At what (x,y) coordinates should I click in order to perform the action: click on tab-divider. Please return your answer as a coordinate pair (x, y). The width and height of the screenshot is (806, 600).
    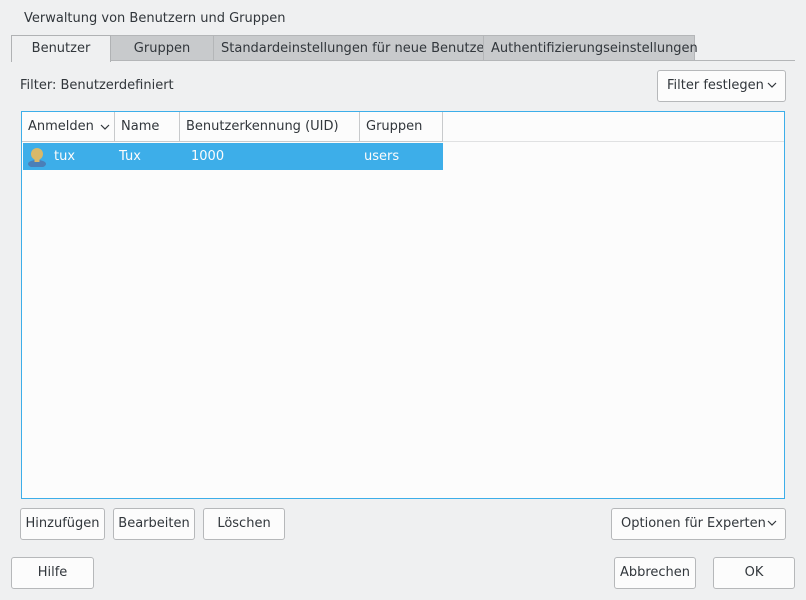
    Looking at the image, I should click on (403, 60).